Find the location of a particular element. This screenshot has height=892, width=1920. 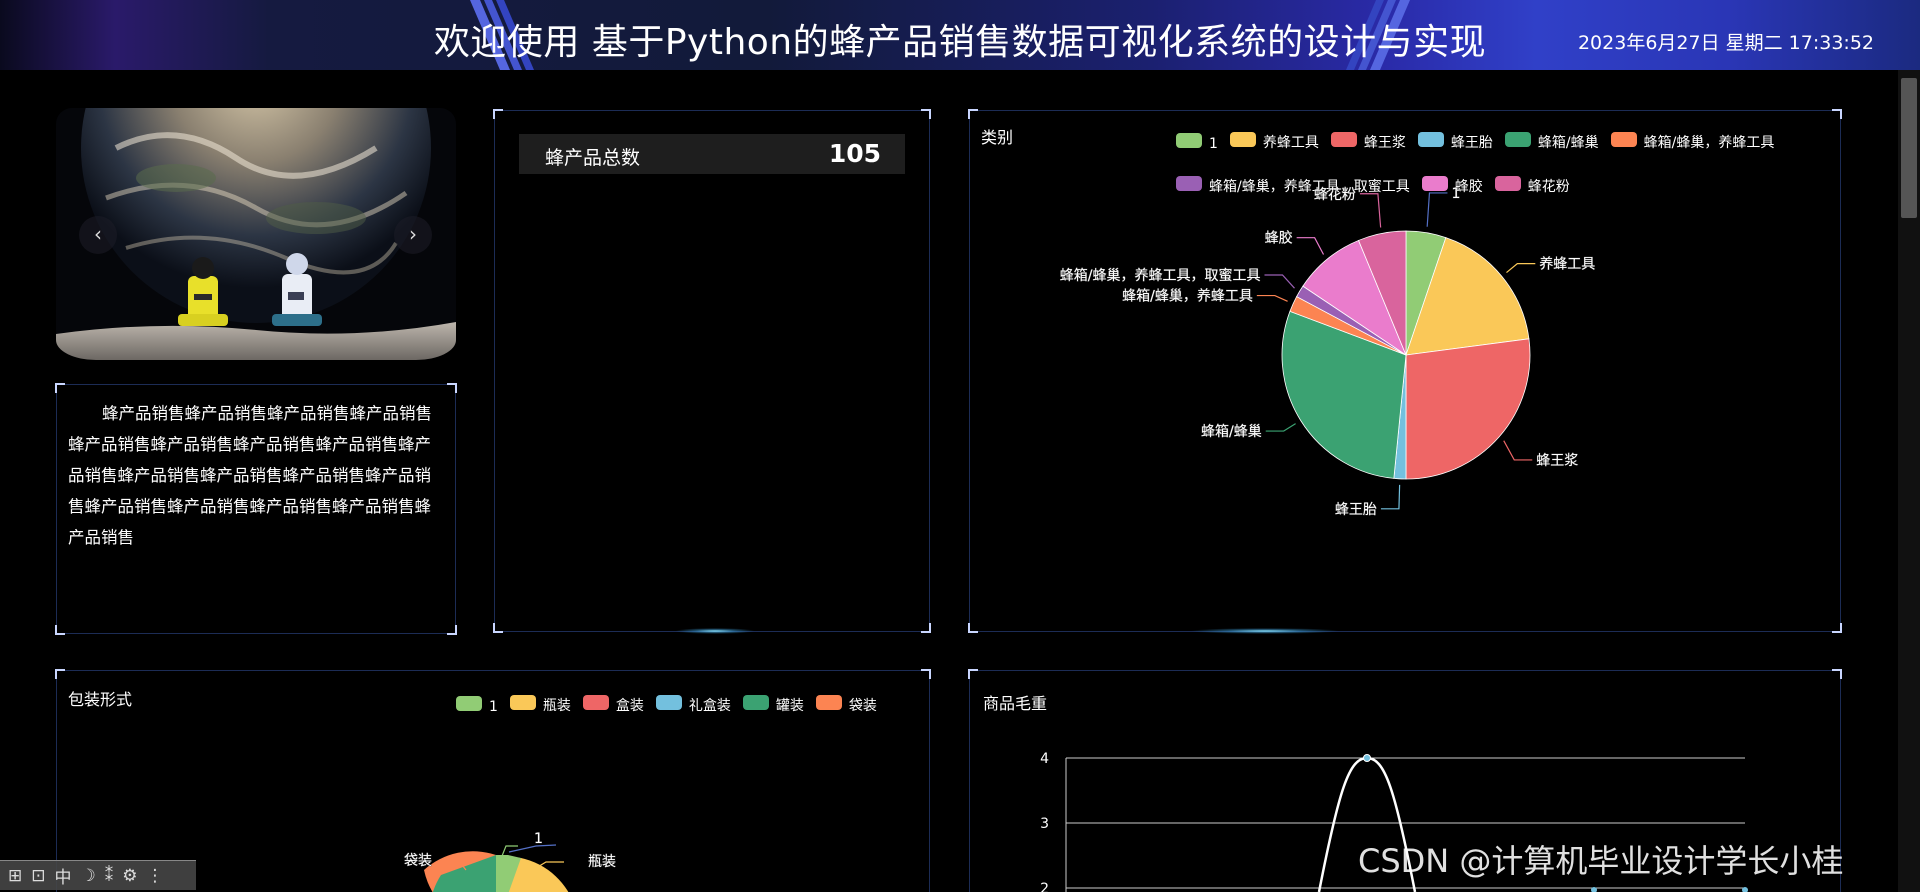

carousel-next-button: › is located at coordinates (413, 235).